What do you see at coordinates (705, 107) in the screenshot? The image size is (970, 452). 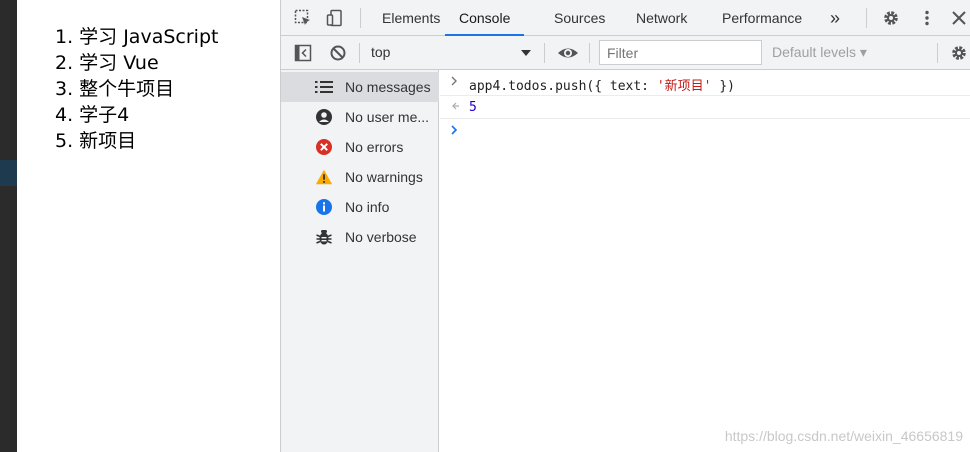 I see `console-result-line: 5` at bounding box center [705, 107].